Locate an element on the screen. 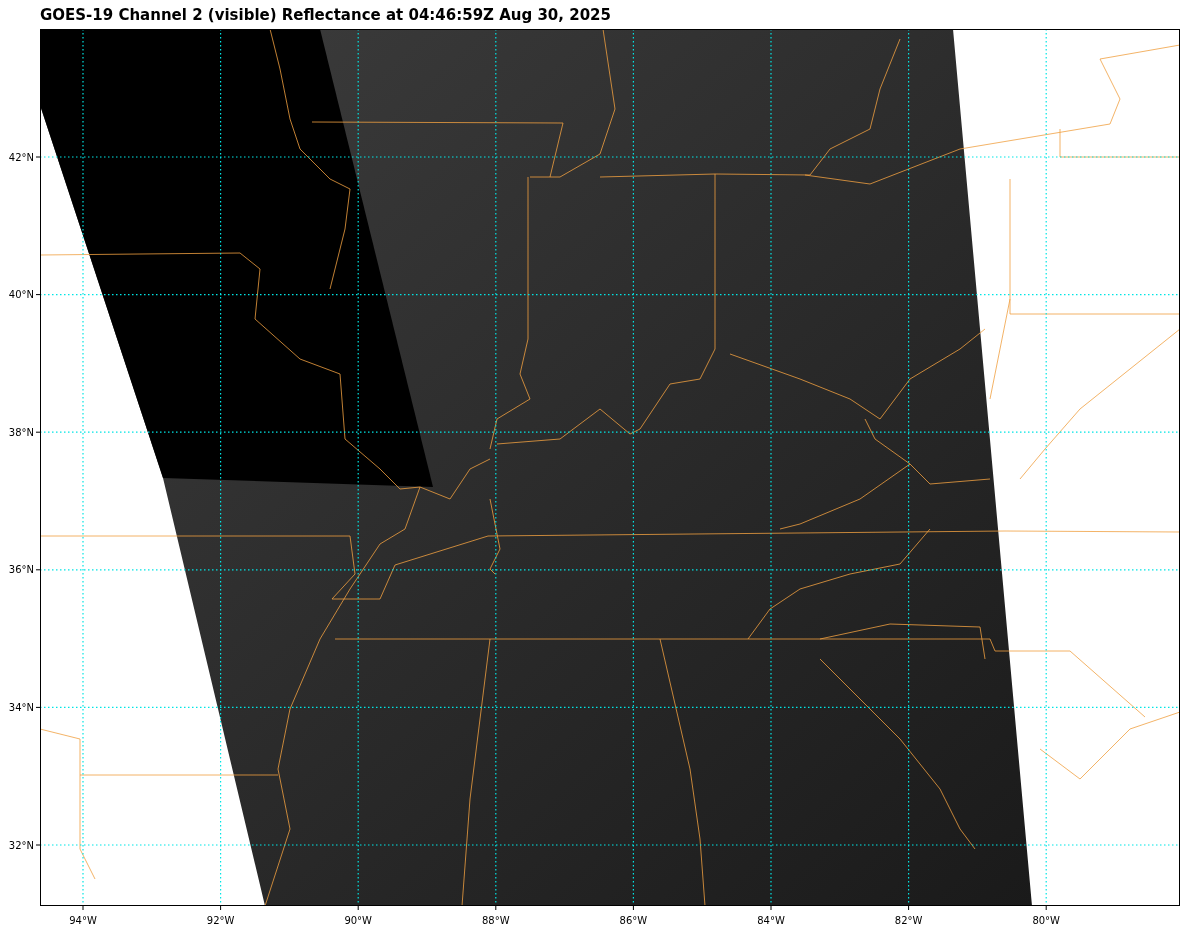 The image size is (1200, 929). longitude-label: 82°W is located at coordinates (908, 920).